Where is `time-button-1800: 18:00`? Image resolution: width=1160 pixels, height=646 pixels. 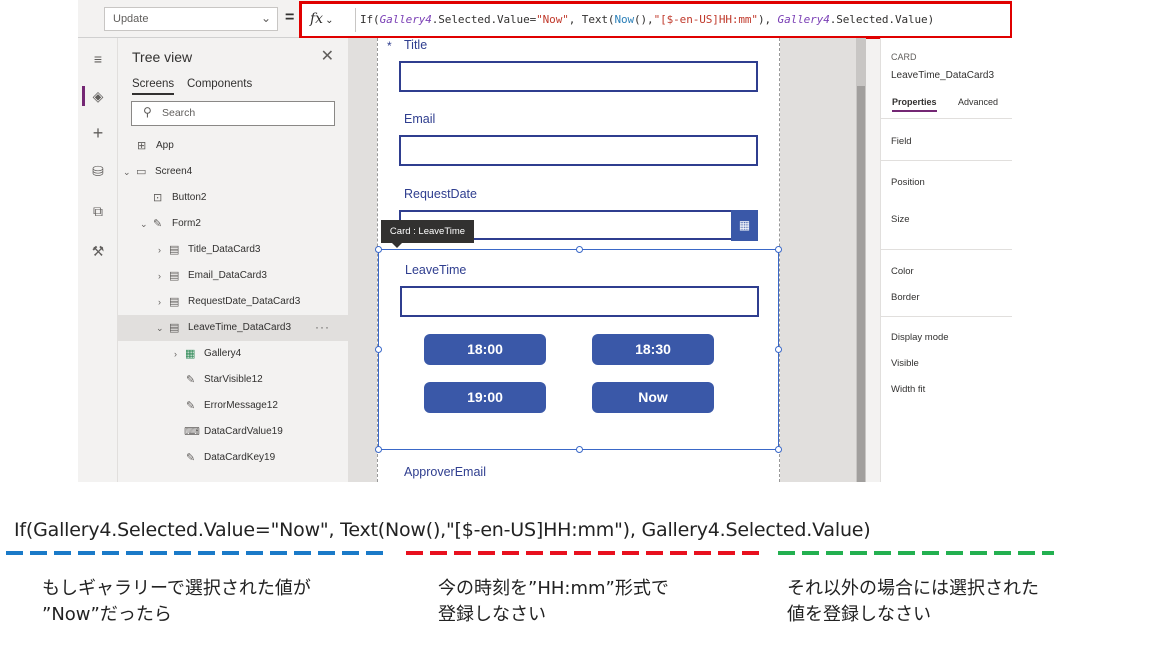 time-button-1800: 18:00 is located at coordinates (485, 349).